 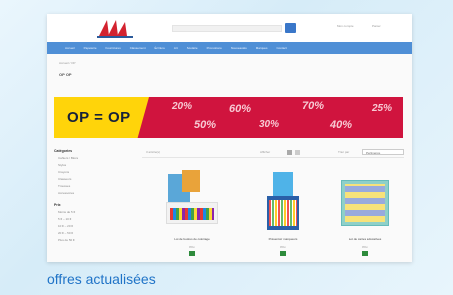 I want to click on account-link: Mon compte, so click(x=345, y=26).